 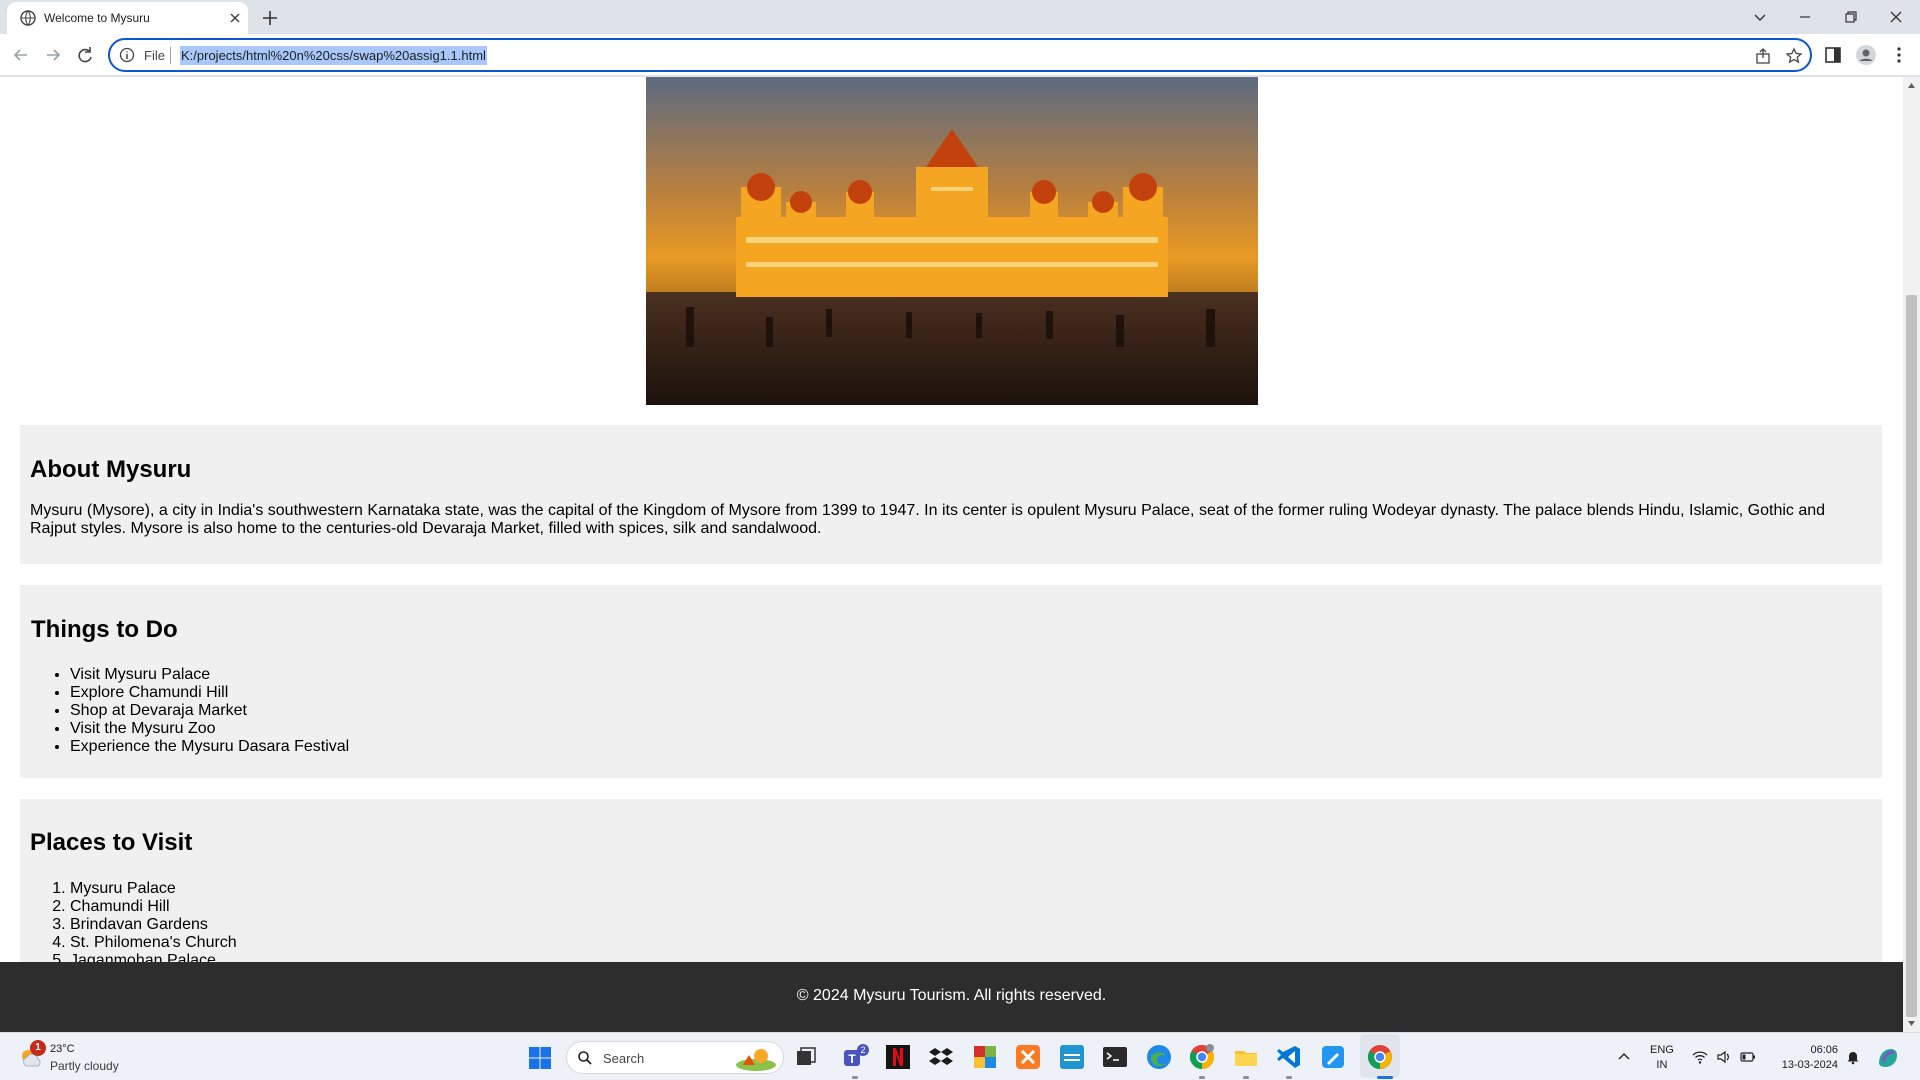 What do you see at coordinates (1662, 1065) in the screenshot?
I see `region-code: IN` at bounding box center [1662, 1065].